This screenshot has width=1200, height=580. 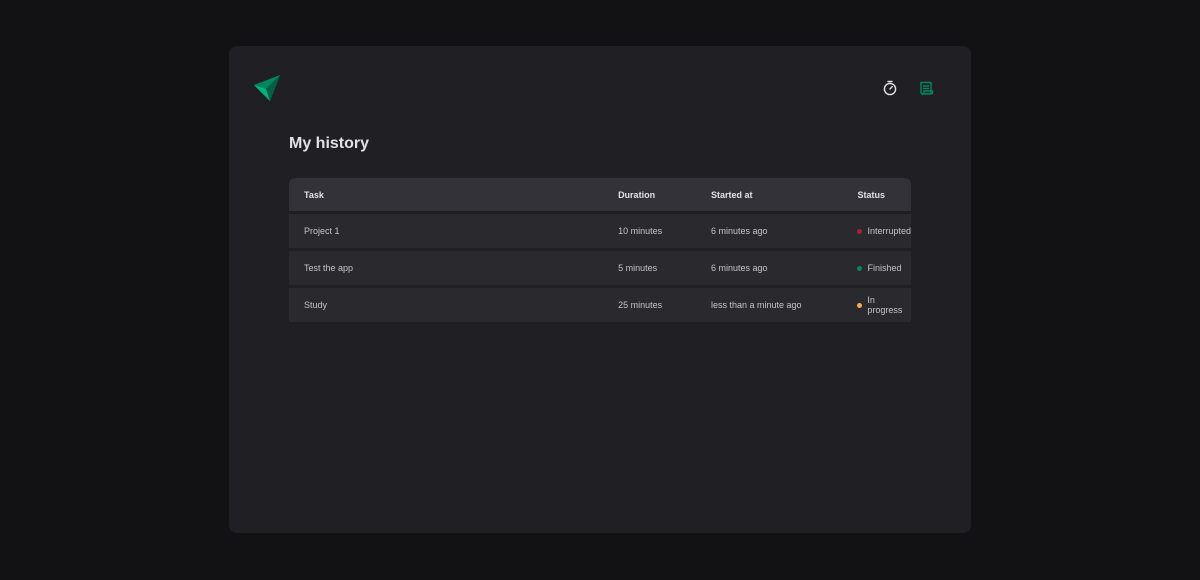 What do you see at coordinates (889, 231) in the screenshot?
I see `status-label: Interrupted` at bounding box center [889, 231].